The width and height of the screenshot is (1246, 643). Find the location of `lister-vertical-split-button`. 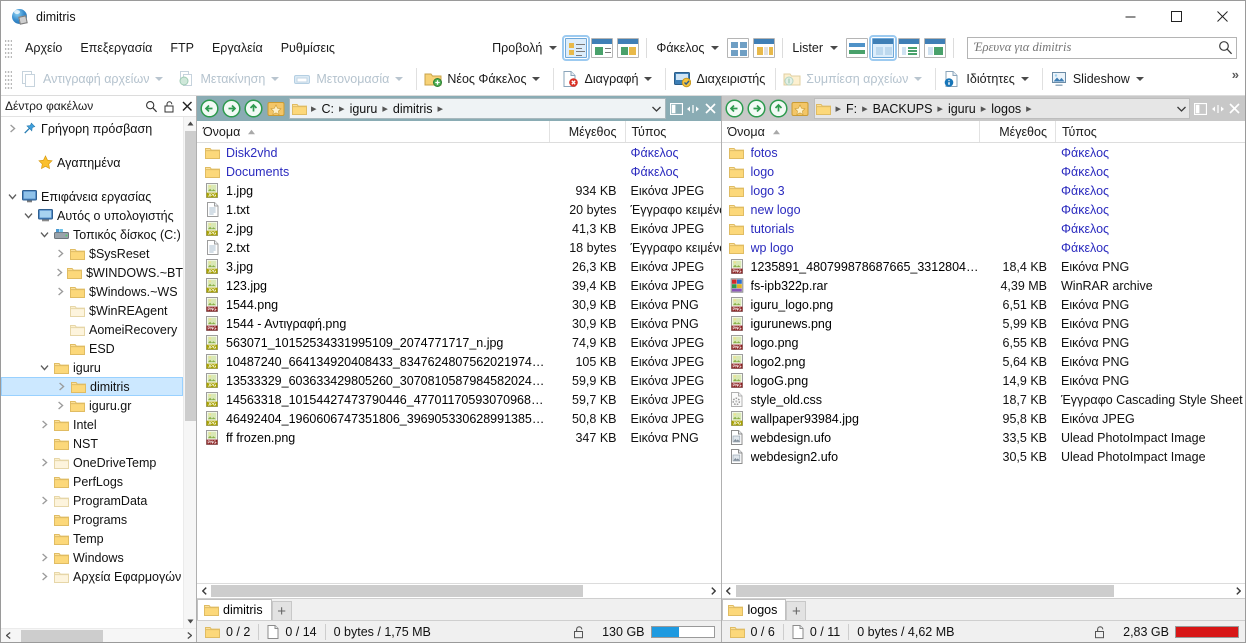

lister-vertical-split-button is located at coordinates (883, 47).